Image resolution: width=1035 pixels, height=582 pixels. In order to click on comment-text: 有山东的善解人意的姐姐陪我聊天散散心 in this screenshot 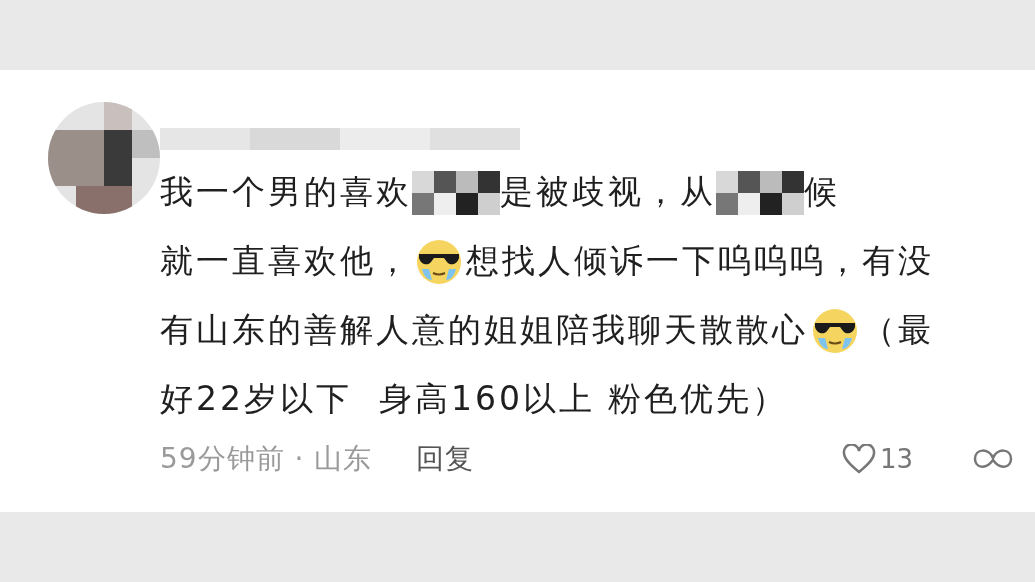, I will do `click(484, 330)`.